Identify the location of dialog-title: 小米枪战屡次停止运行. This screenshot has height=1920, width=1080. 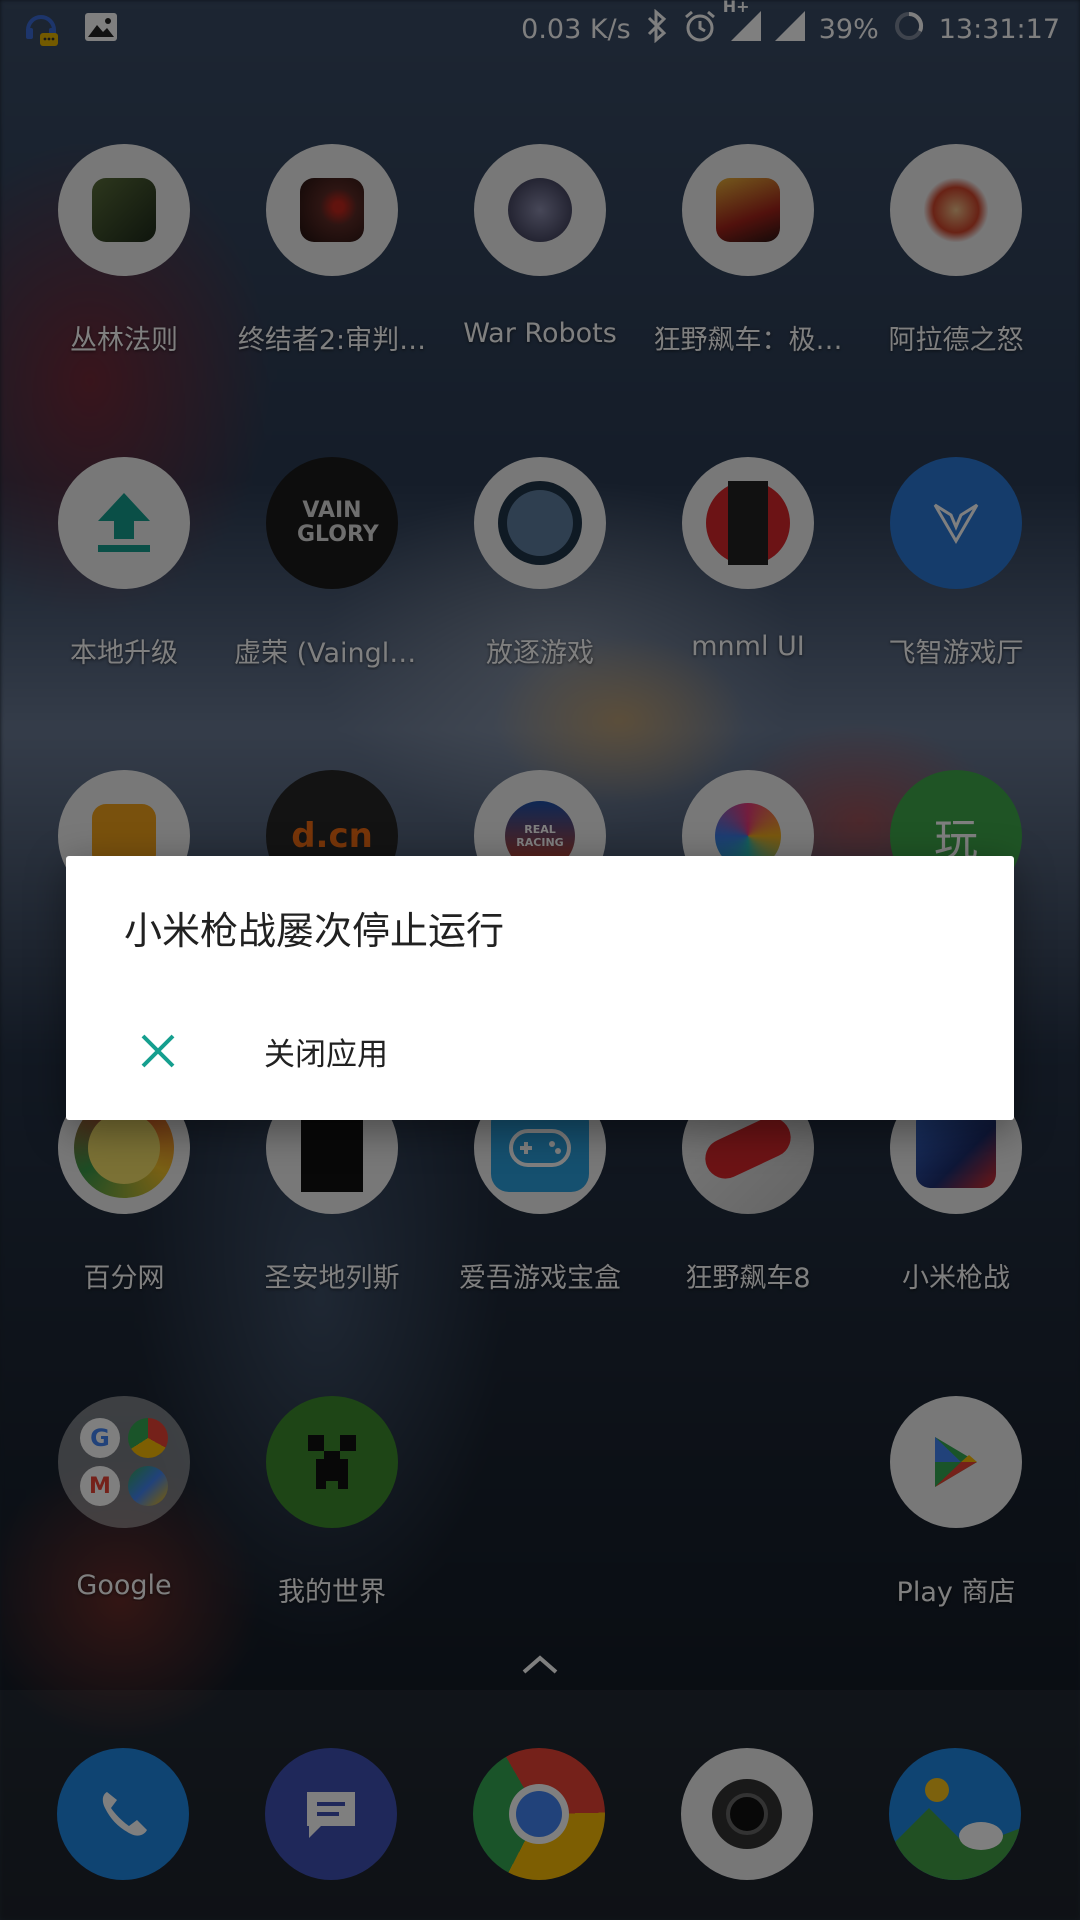
(314, 931).